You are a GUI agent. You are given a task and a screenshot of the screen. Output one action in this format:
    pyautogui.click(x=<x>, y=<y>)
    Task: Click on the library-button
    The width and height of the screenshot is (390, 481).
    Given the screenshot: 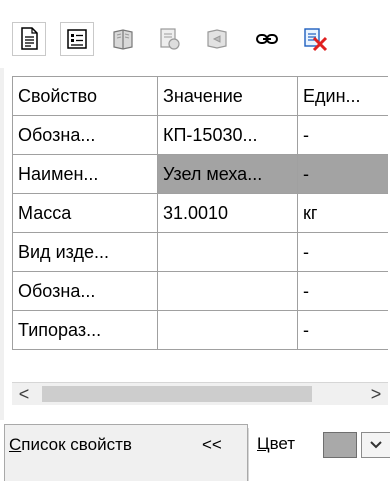 What is the action you would take?
    pyautogui.click(x=123, y=39)
    